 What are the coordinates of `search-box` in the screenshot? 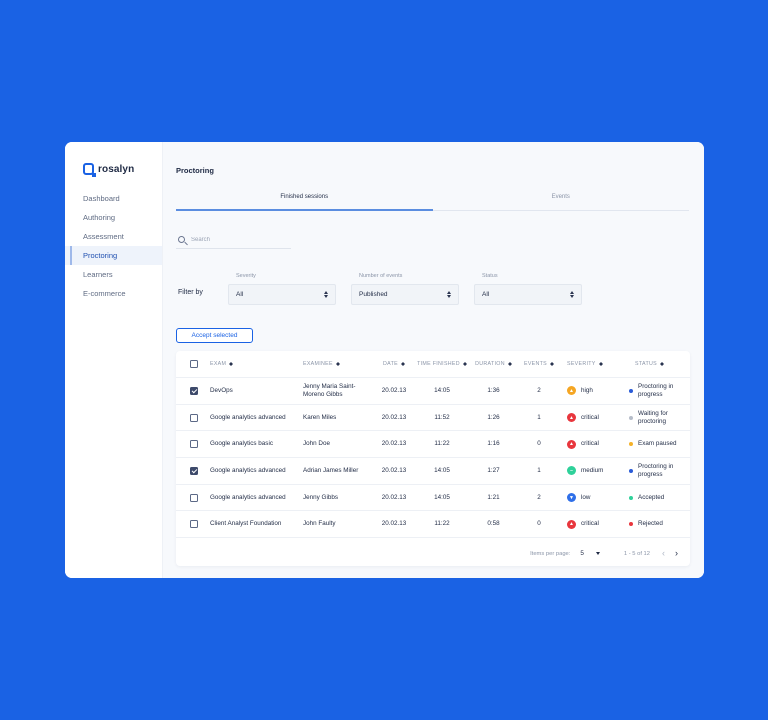 It's located at (233, 240).